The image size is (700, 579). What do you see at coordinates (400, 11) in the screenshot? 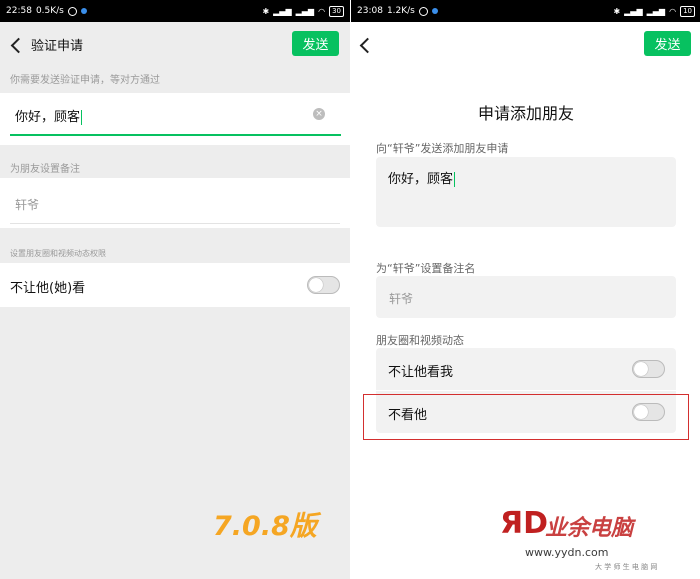
I see `status-speed: 1.2K/s` at bounding box center [400, 11].